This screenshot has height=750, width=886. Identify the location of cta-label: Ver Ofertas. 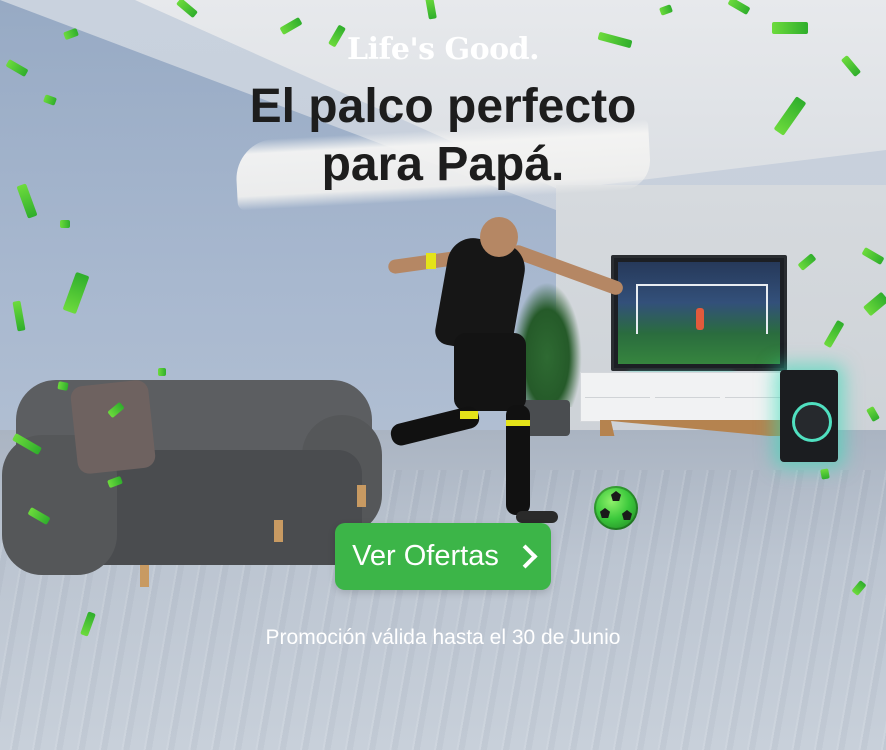
(425, 556).